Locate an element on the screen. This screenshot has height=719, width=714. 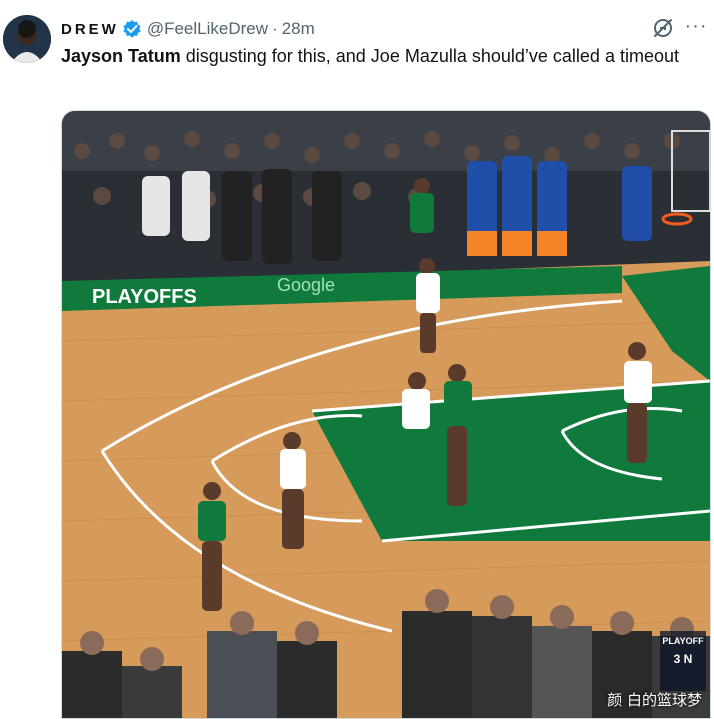
user-handle: @FeelLikeDrew is located at coordinates (207, 29).